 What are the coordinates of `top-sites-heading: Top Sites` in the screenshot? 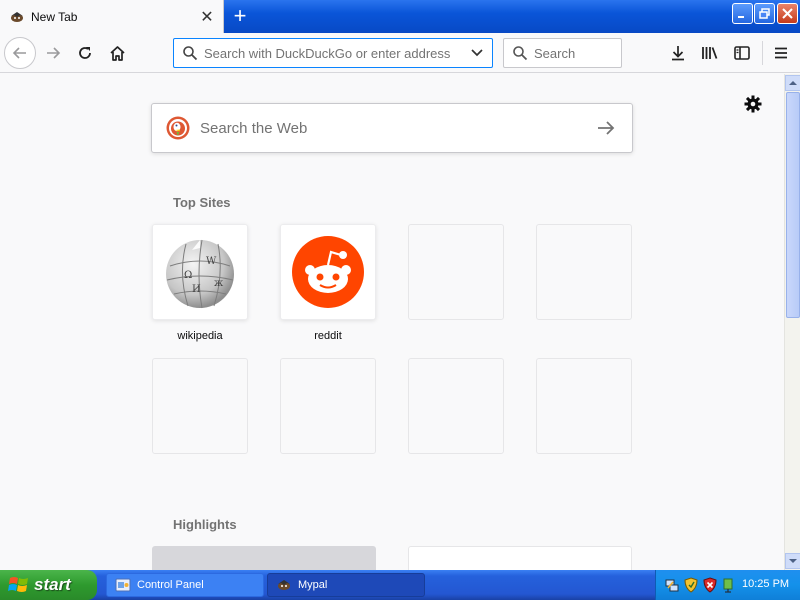 It's located at (202, 202).